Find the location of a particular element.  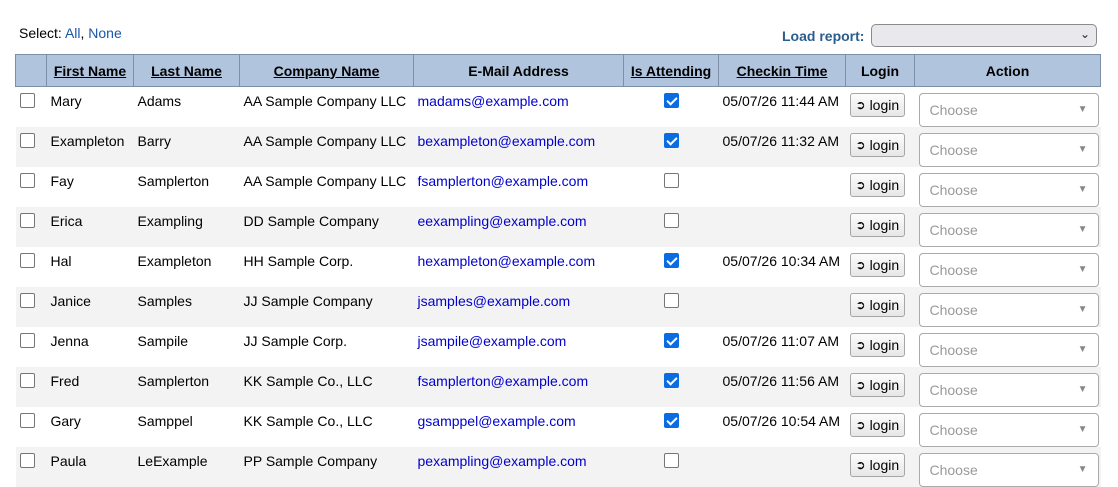

select-none-link: None is located at coordinates (104, 33).